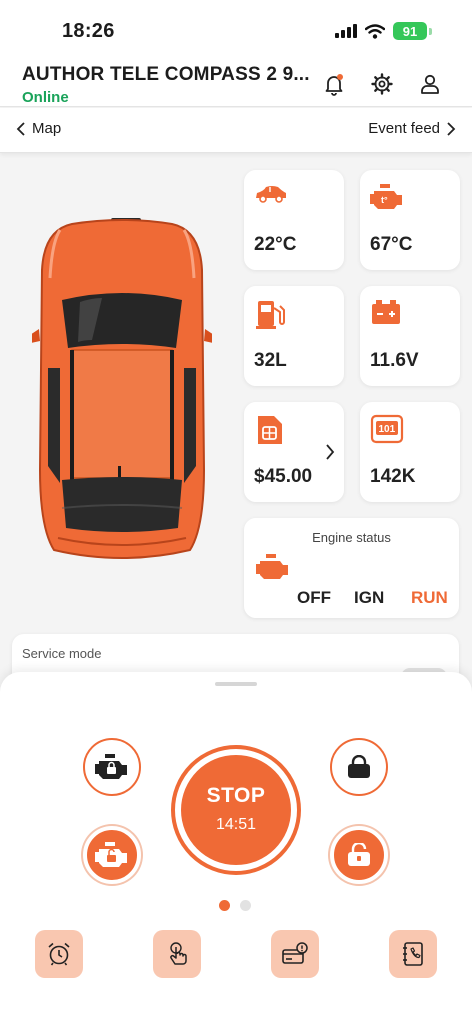  I want to click on touch-button, so click(177, 954).